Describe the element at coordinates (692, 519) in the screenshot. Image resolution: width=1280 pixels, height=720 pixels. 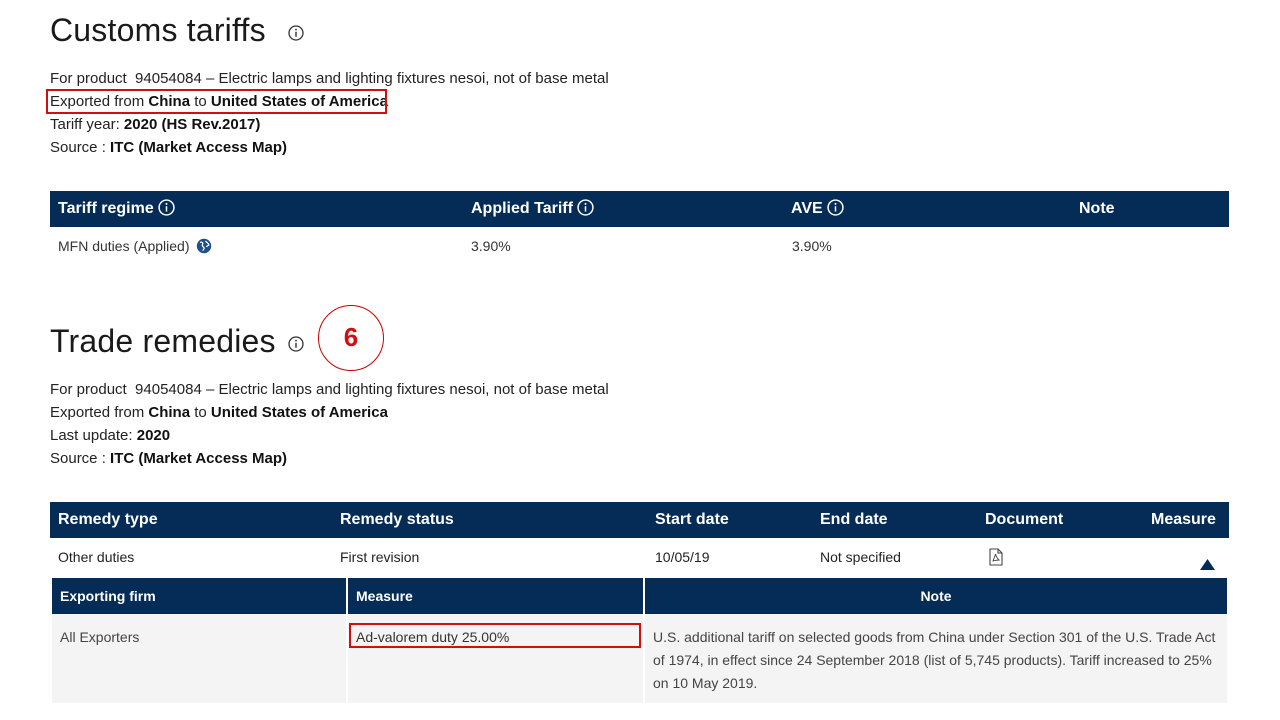
I see `col-start-date: Start date` at that location.